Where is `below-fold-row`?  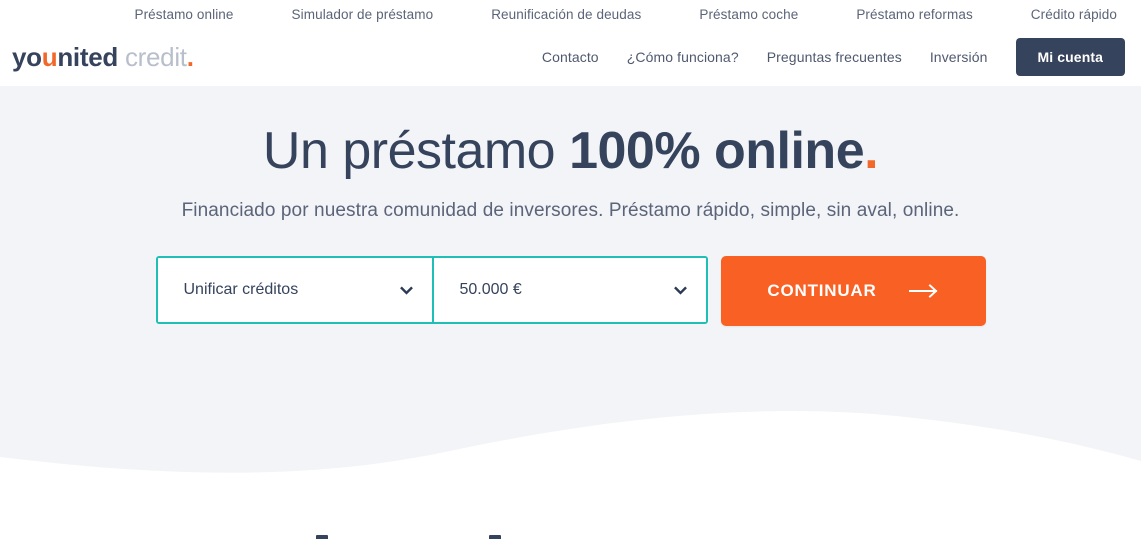
below-fold-row is located at coordinates (570, 534).